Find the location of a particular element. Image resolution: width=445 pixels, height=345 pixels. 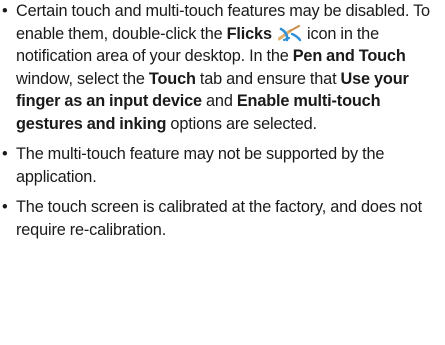

touch-tab-term: Touch is located at coordinates (172, 78).